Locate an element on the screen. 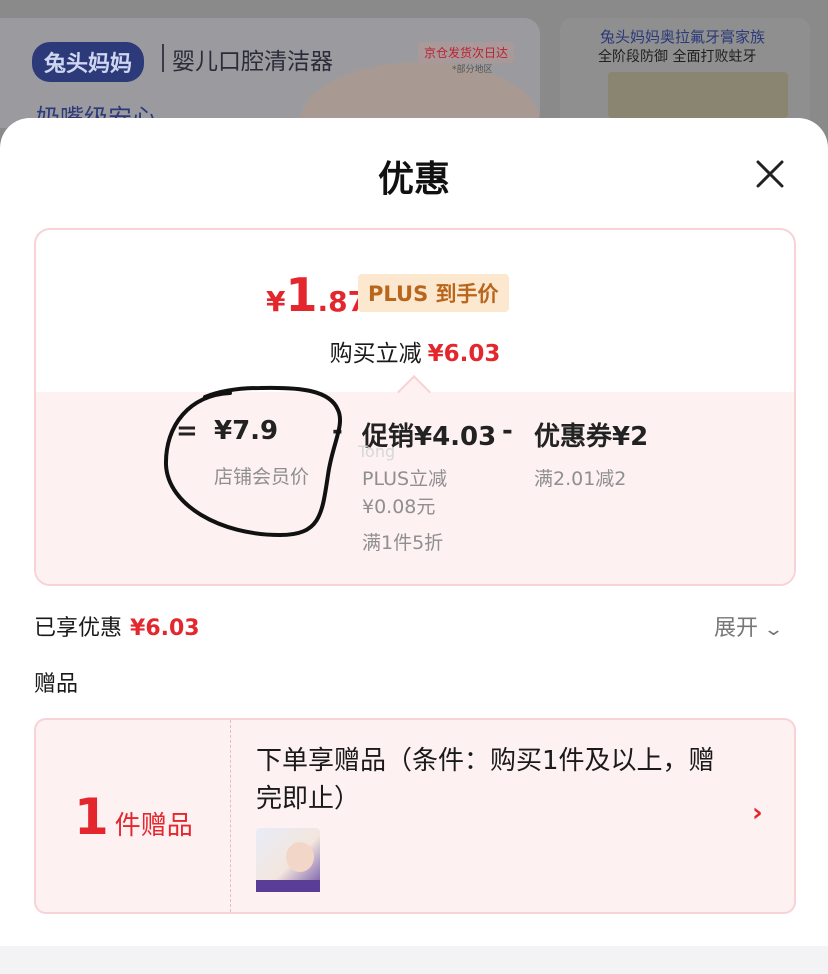 The width and height of the screenshot is (828, 974). enjoyed-label: 已享优惠 is located at coordinates (78, 628).